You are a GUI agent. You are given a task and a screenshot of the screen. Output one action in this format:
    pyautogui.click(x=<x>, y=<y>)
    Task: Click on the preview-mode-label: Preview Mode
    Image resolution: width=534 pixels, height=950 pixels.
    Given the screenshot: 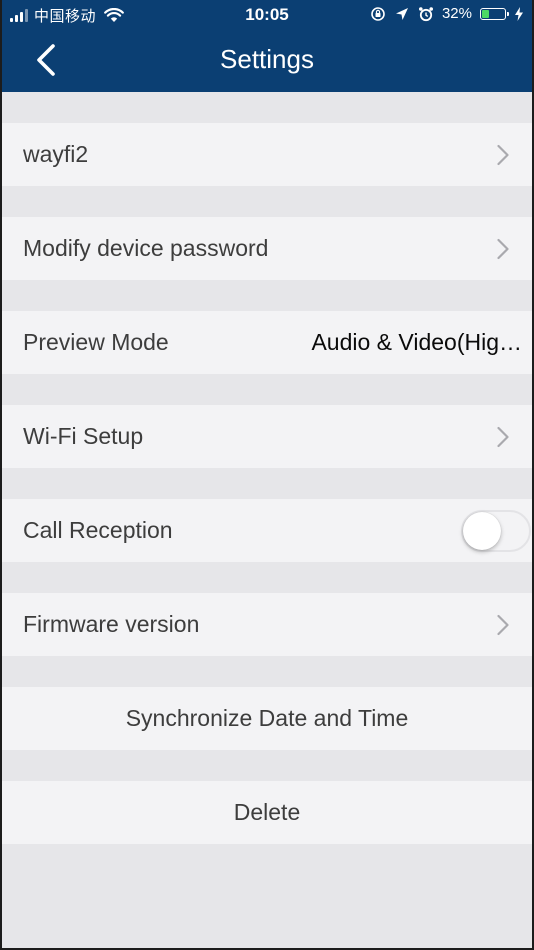 What is the action you would take?
    pyautogui.click(x=96, y=342)
    